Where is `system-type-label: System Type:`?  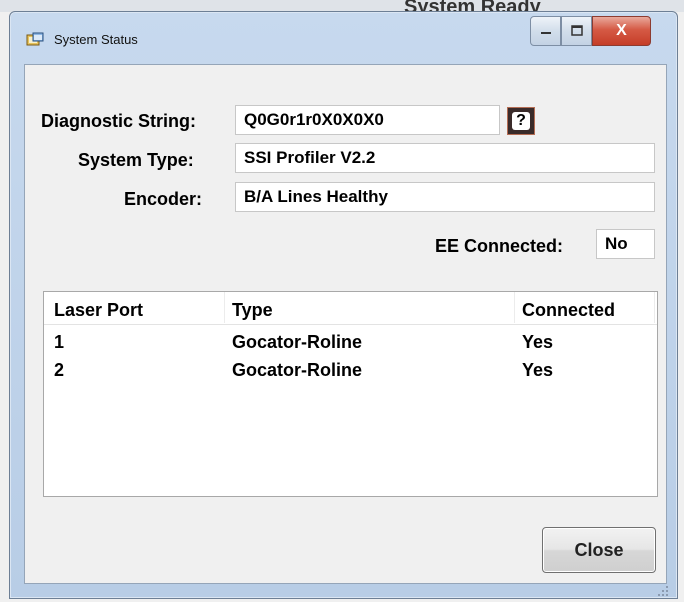
system-type-label: System Type: is located at coordinates (136, 160).